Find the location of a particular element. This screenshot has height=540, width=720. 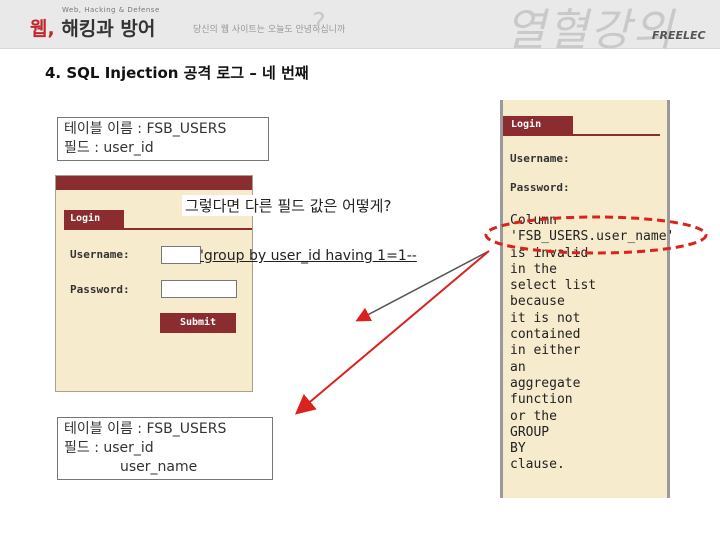

arrow-to-note is located at coordinates (392, 332).